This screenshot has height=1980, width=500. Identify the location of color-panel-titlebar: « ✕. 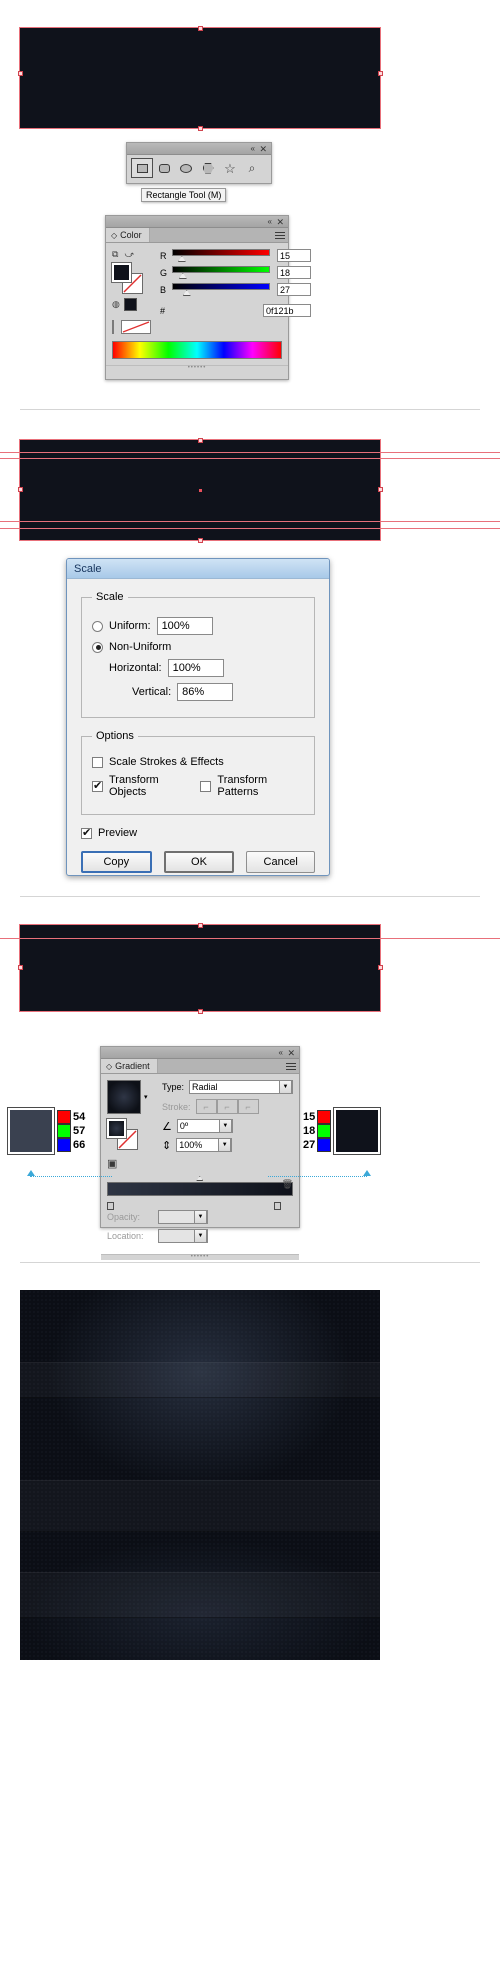
(197, 222).